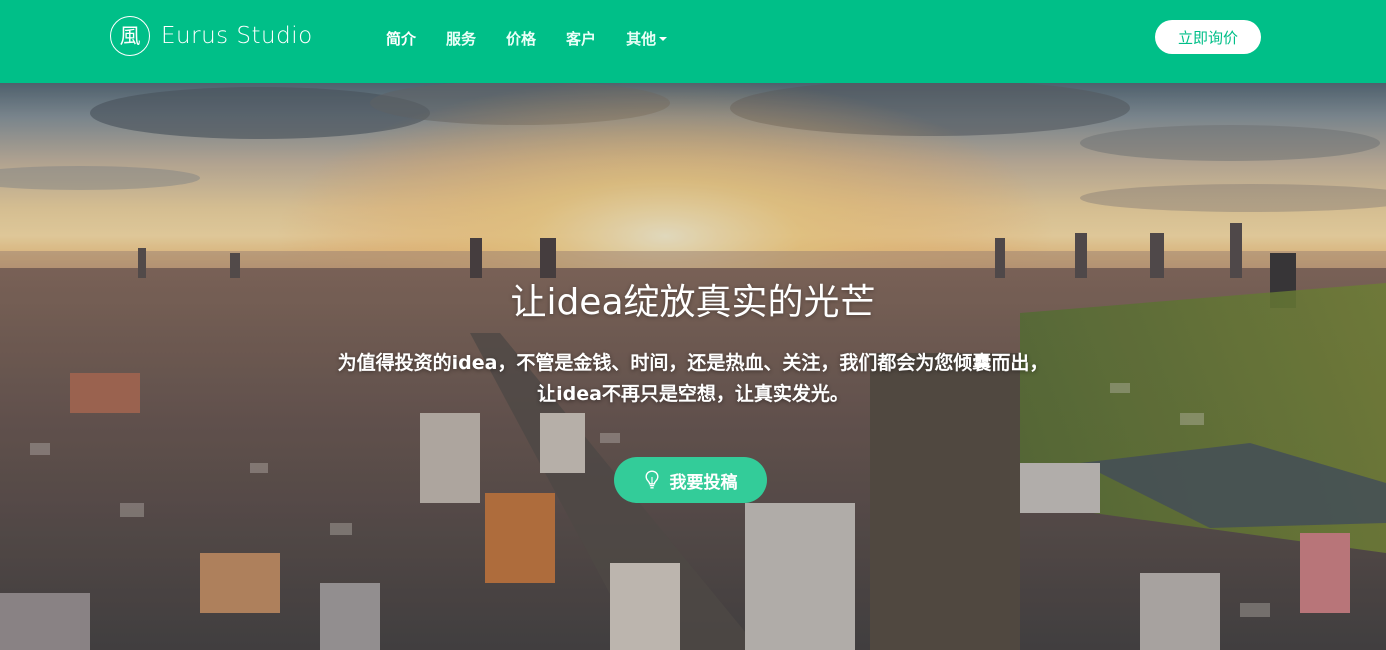 This screenshot has height=650, width=1386. What do you see at coordinates (130, 36) in the screenshot?
I see `brand-logo-icon: 風` at bounding box center [130, 36].